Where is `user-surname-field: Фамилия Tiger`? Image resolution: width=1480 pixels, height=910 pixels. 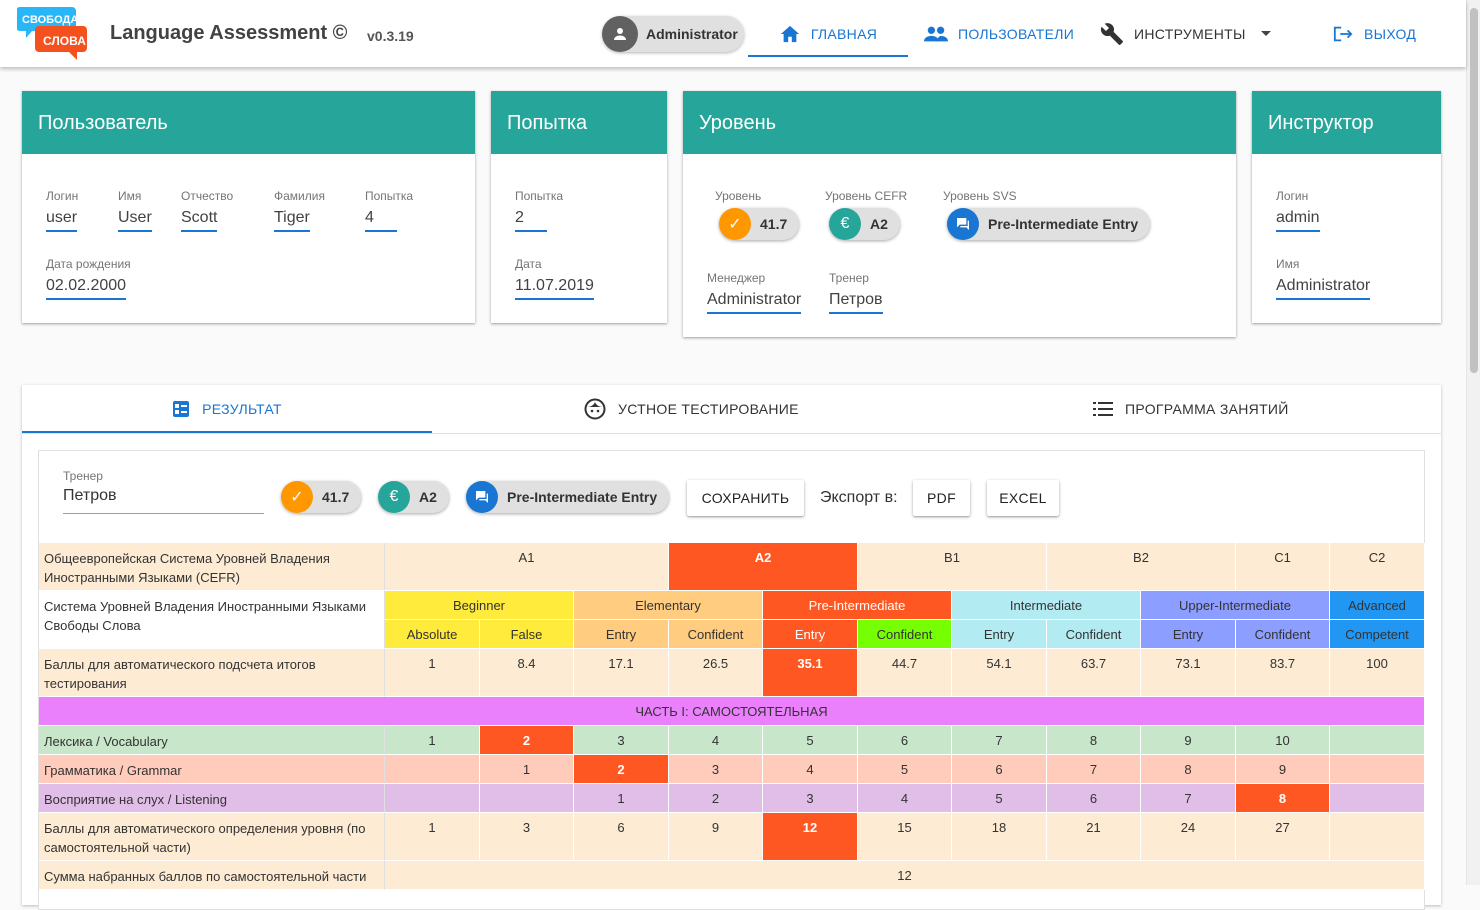 user-surname-field: Фамилия Tiger is located at coordinates (299, 210).